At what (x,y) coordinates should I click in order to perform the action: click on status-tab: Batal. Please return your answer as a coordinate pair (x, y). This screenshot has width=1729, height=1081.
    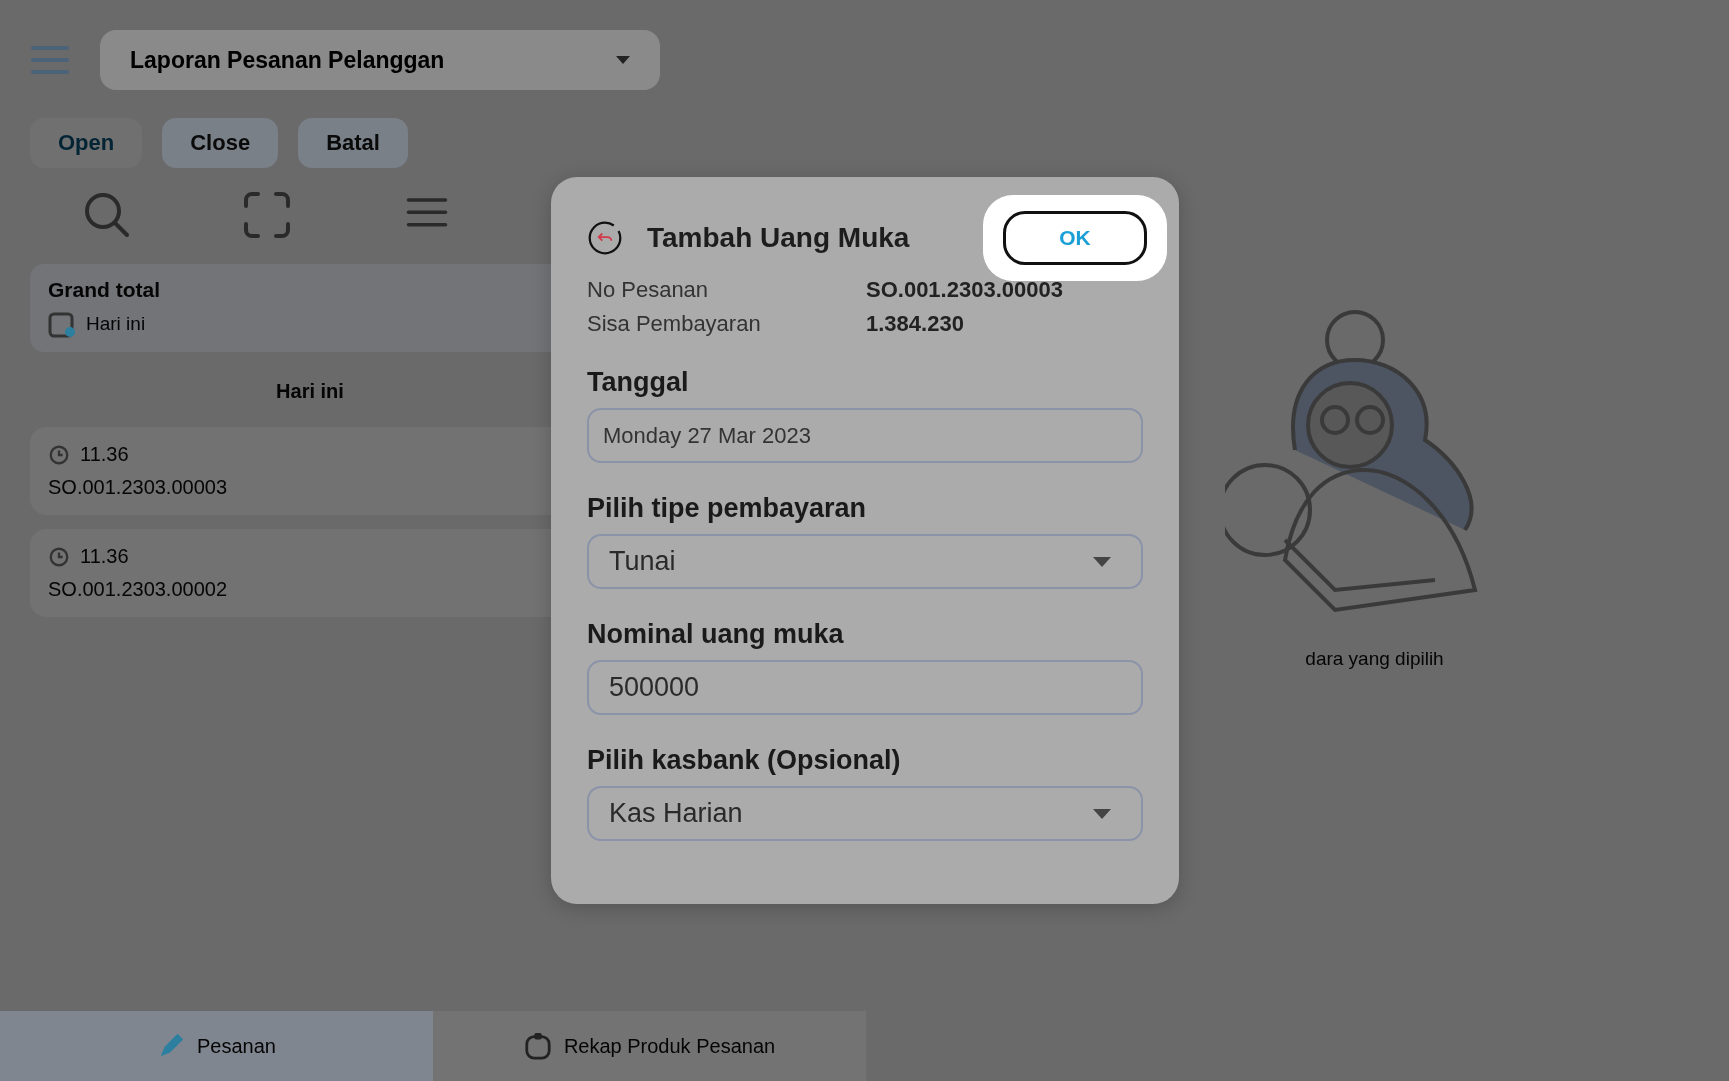
    Looking at the image, I should click on (353, 143).